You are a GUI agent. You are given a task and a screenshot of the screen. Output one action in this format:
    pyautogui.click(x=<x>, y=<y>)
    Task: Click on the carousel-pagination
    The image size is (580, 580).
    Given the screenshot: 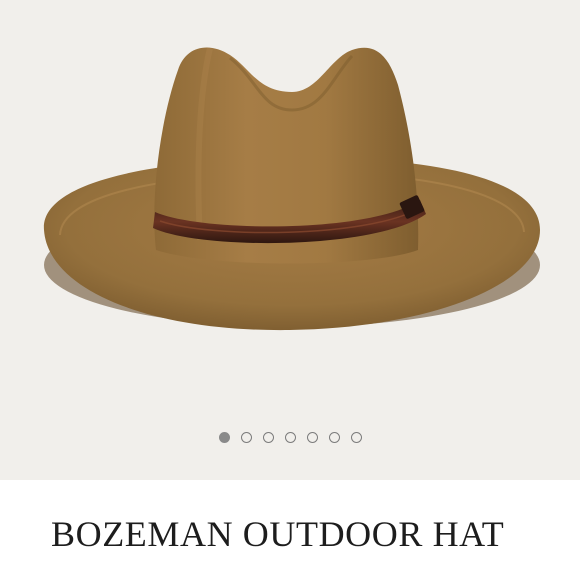 What is the action you would take?
    pyautogui.click(x=290, y=437)
    